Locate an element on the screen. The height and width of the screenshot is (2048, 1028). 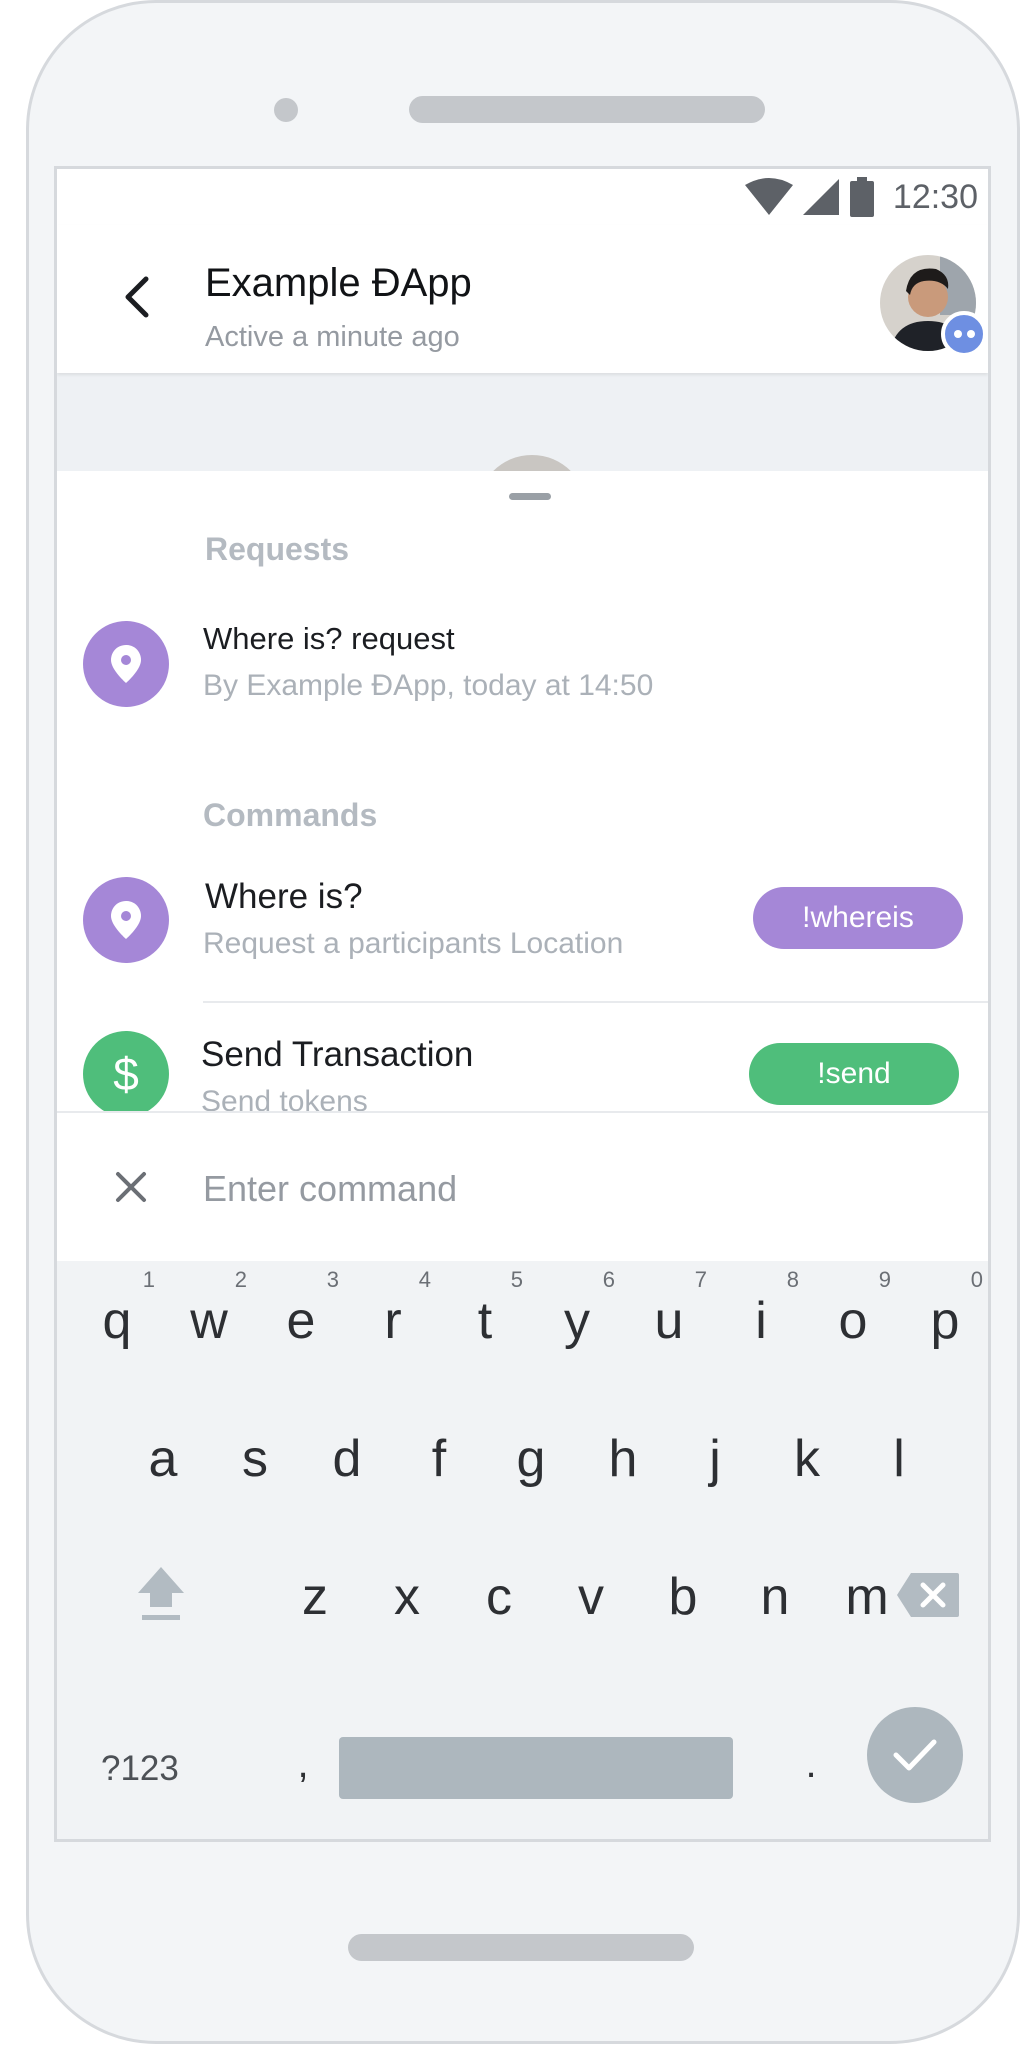
period-key: . is located at coordinates (811, 1748).